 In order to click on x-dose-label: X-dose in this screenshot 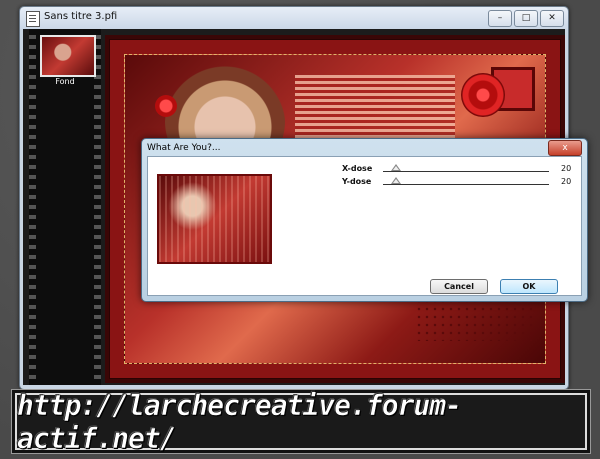, I will do `click(357, 168)`.